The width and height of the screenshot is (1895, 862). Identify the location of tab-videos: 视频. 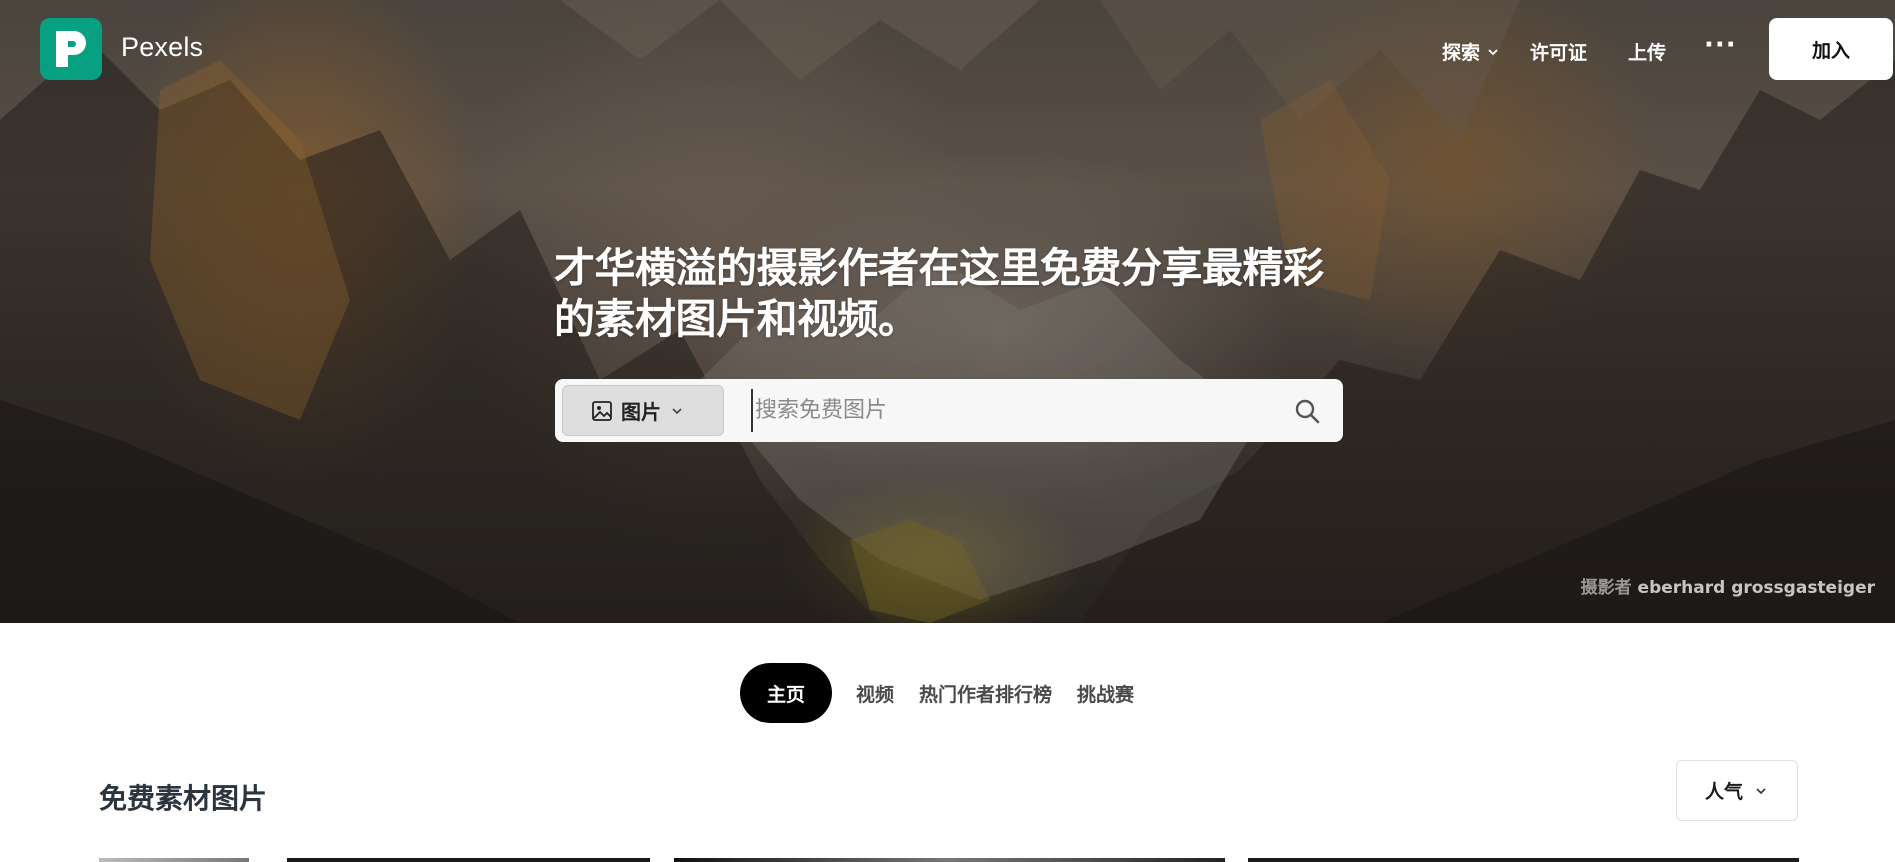
(875, 693).